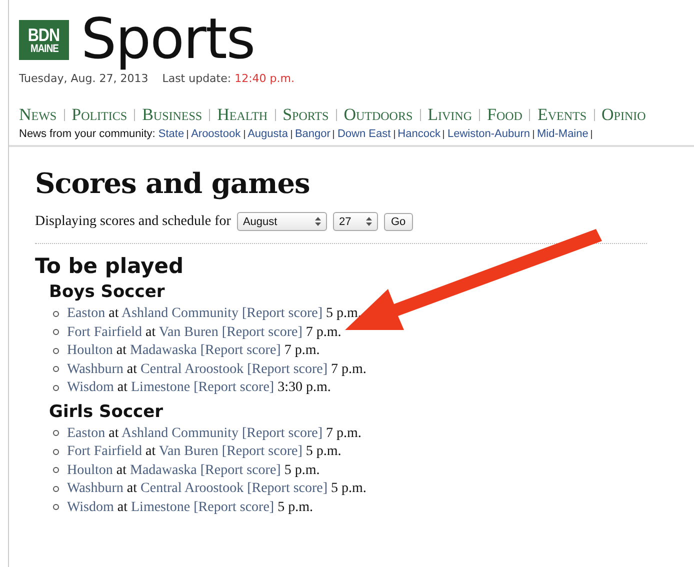 This screenshot has height=567, width=694. Describe the element at coordinates (133, 222) in the screenshot. I see `filter-label: Displaying scores and schedule for` at that location.